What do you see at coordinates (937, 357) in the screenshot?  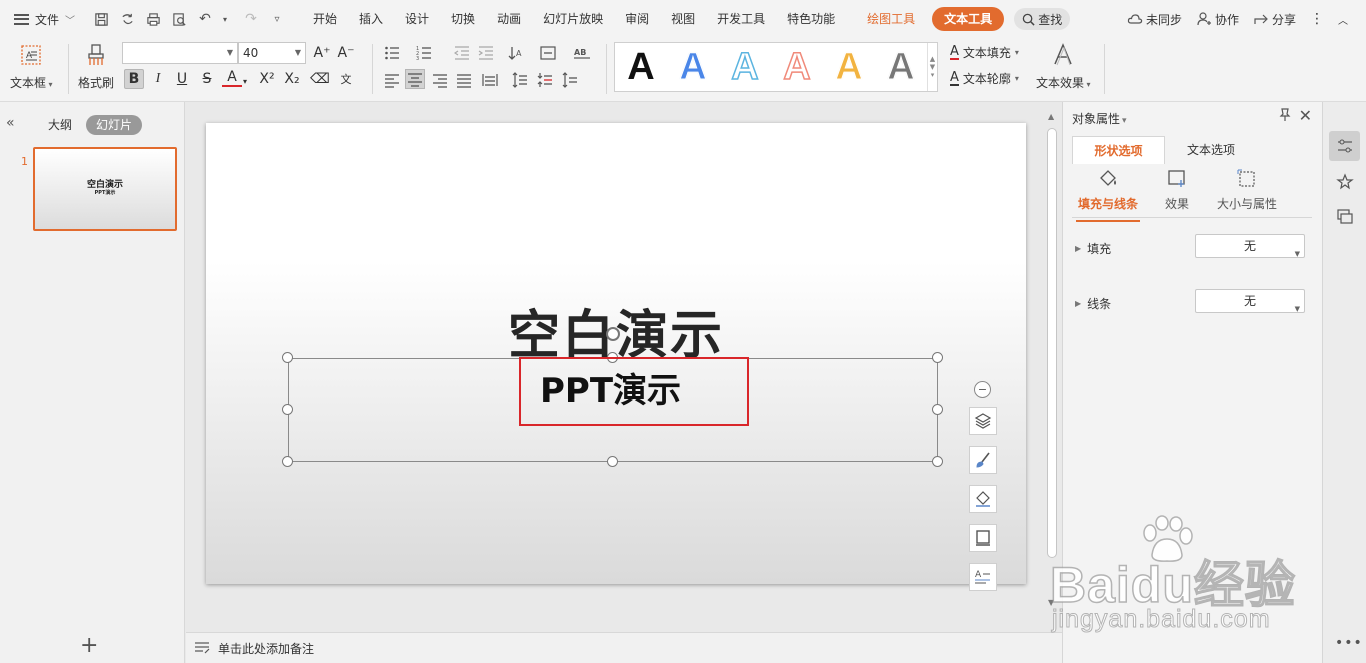 I see `resize-handle-top-right` at bounding box center [937, 357].